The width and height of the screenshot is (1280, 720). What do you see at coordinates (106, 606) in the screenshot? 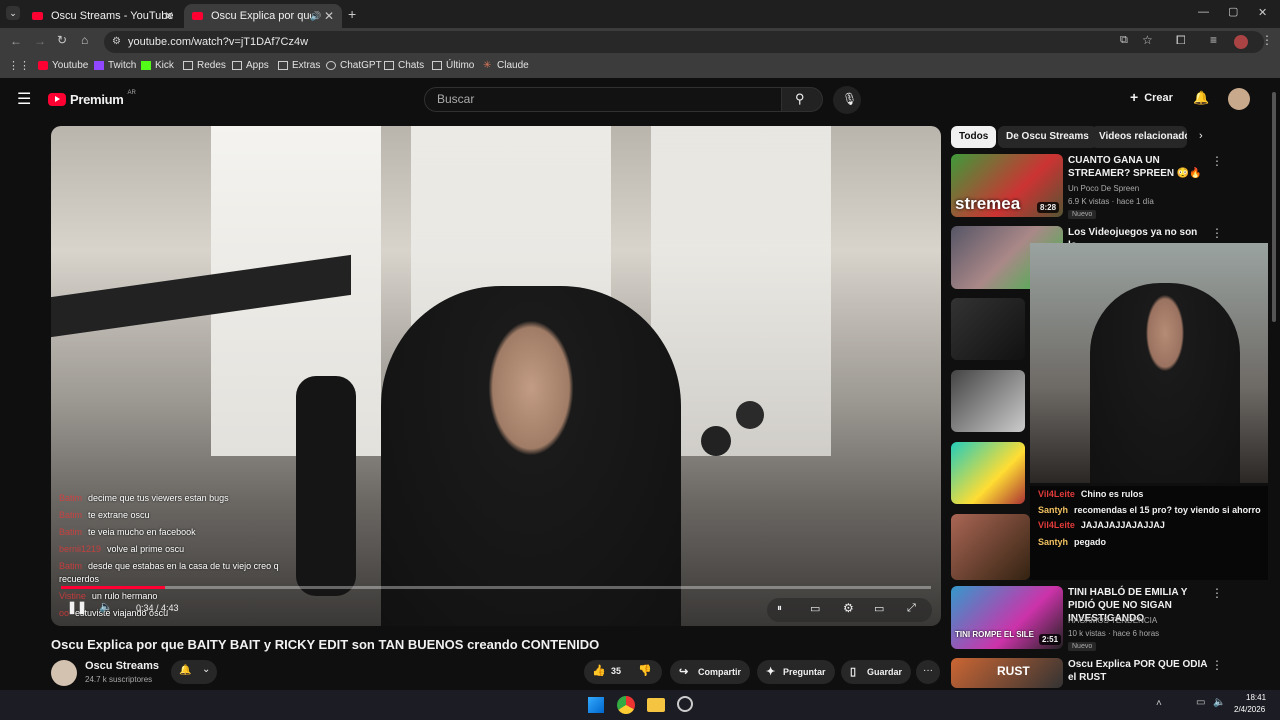
I see `volume-icon: 🔈` at bounding box center [106, 606].